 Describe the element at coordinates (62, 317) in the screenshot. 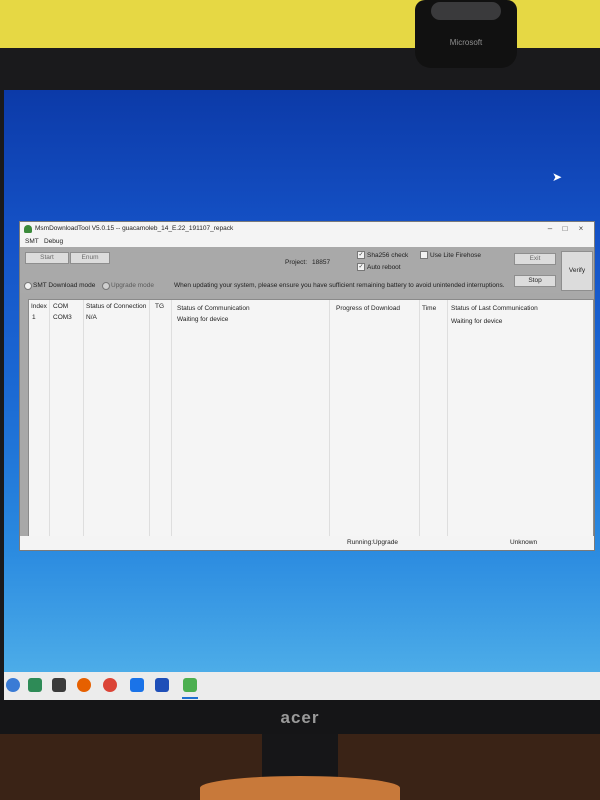

I see `cell-com: COM3` at that location.